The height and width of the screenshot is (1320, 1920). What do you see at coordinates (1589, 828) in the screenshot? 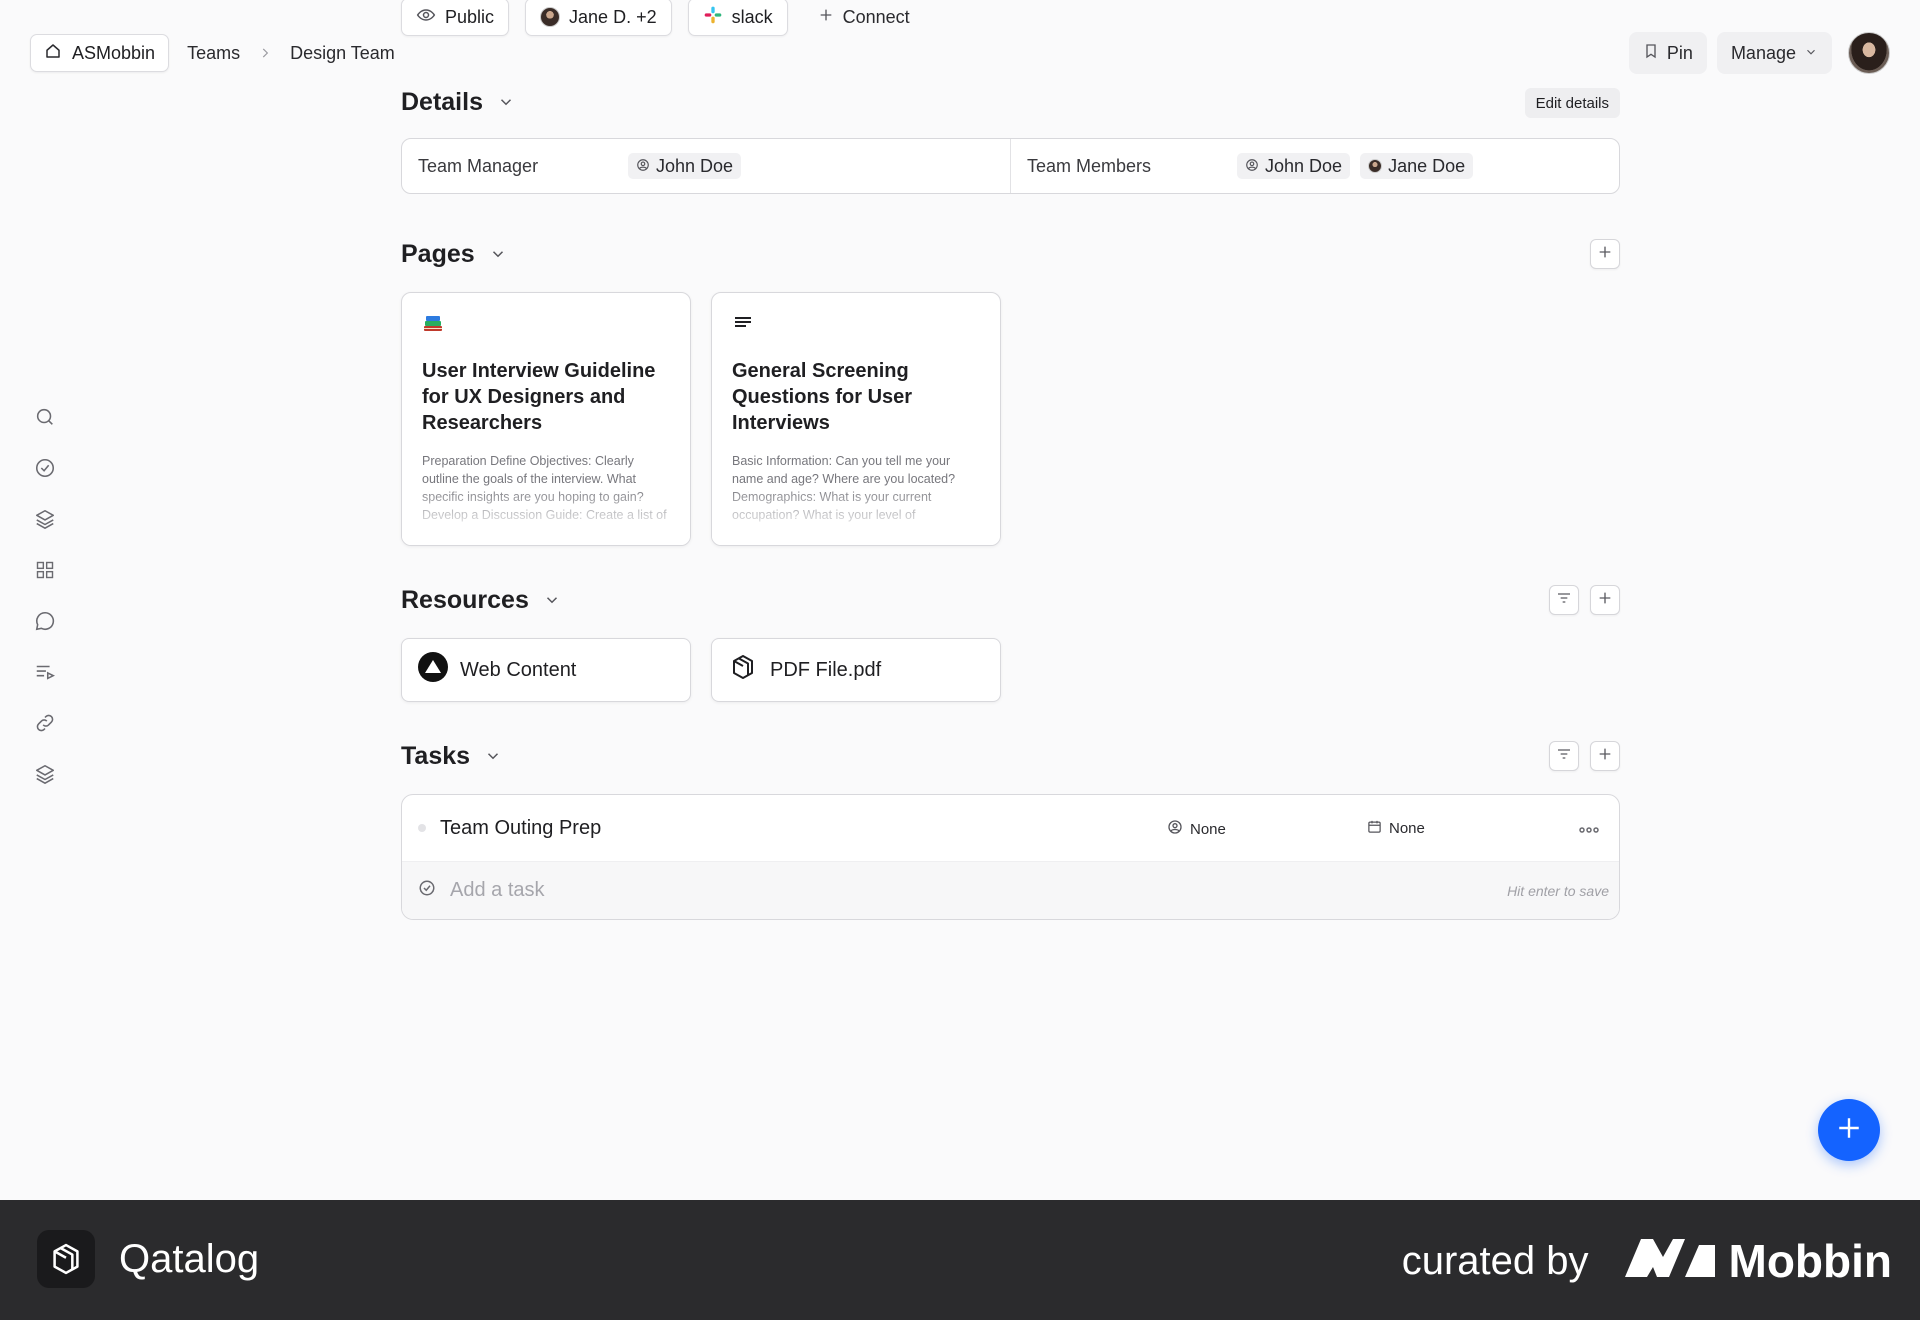
I see `more-horizontal-icon` at bounding box center [1589, 828].